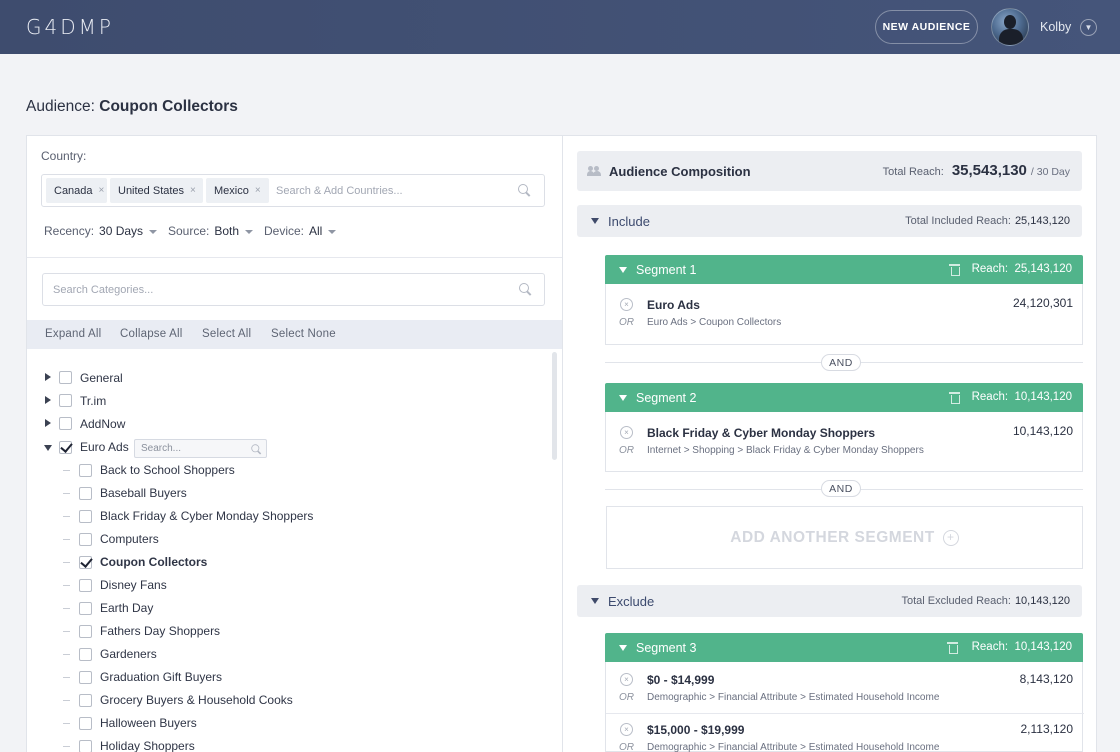 This screenshot has width=1120, height=752. What do you see at coordinates (70, 27) in the screenshot?
I see `app-logo: G4DMP` at bounding box center [70, 27].